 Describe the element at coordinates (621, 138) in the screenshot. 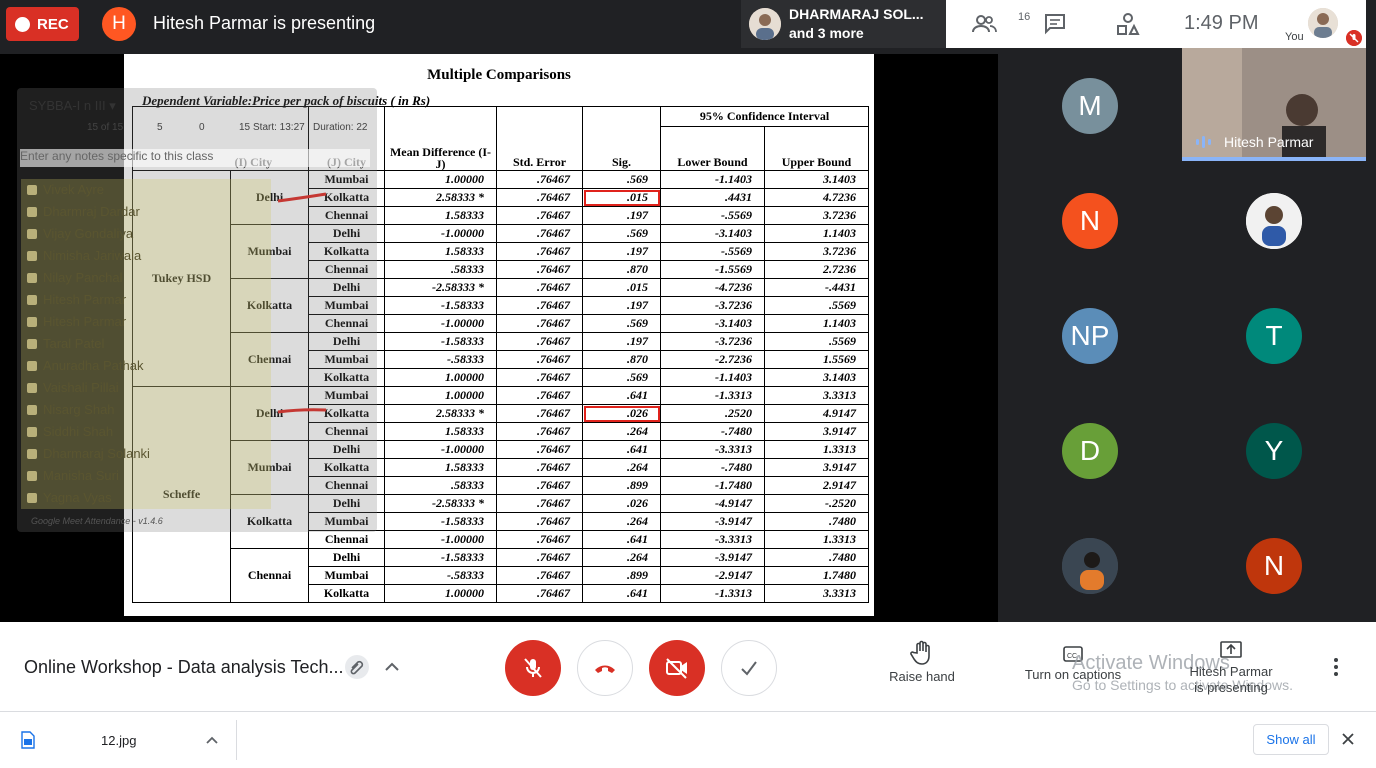

I see `header-sig: Sig.` at that location.